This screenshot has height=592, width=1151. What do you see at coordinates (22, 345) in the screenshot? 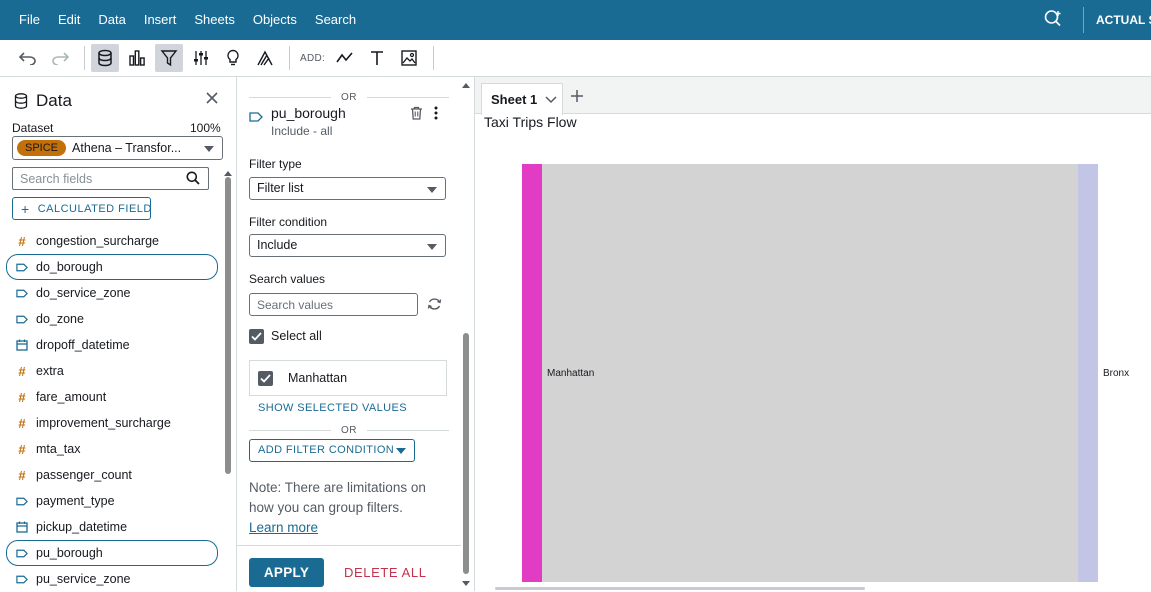
I see `calendar-icon` at bounding box center [22, 345].